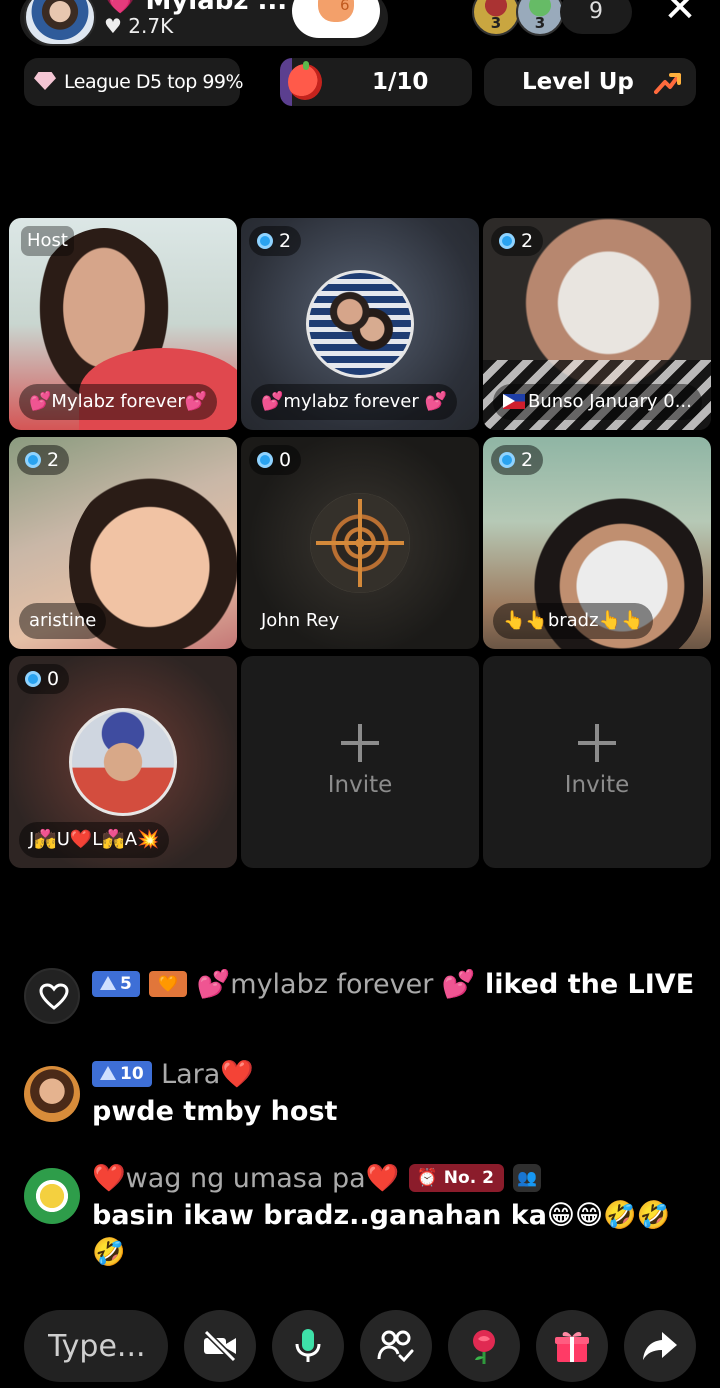  I want to click on top-viewer-rank-2: 3, so click(540, 23).